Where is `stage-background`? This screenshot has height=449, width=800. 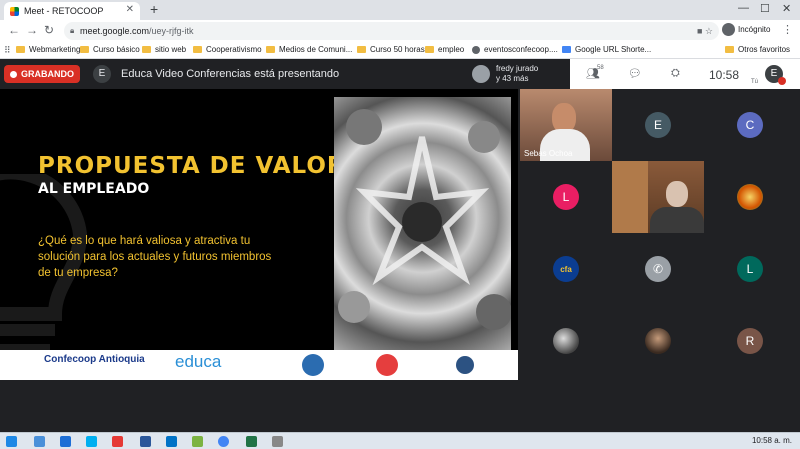
stage-background is located at coordinates (260, 406).